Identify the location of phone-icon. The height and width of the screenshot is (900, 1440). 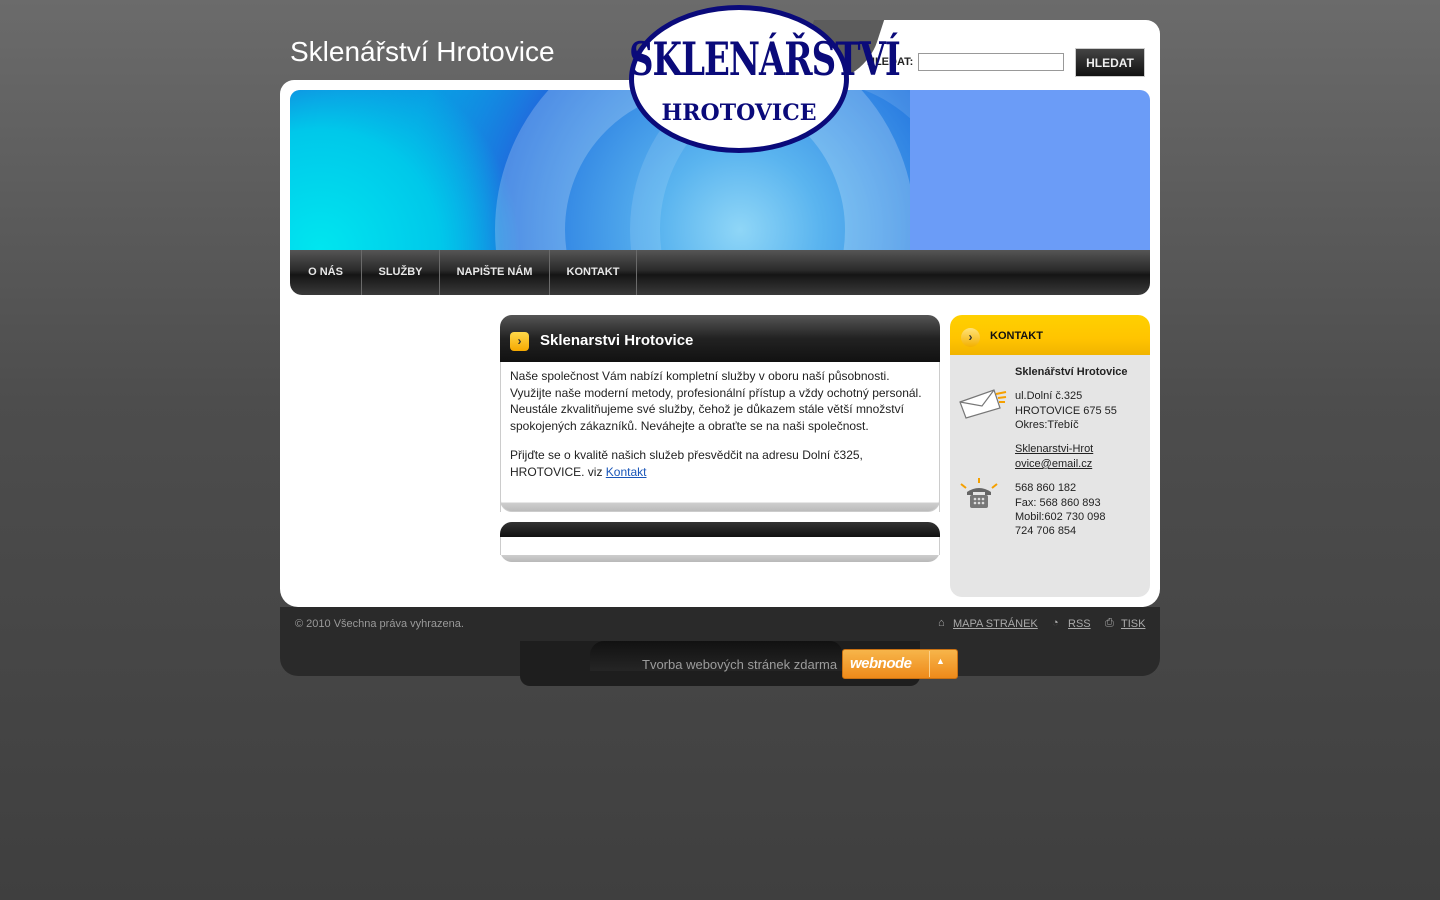
(979, 493).